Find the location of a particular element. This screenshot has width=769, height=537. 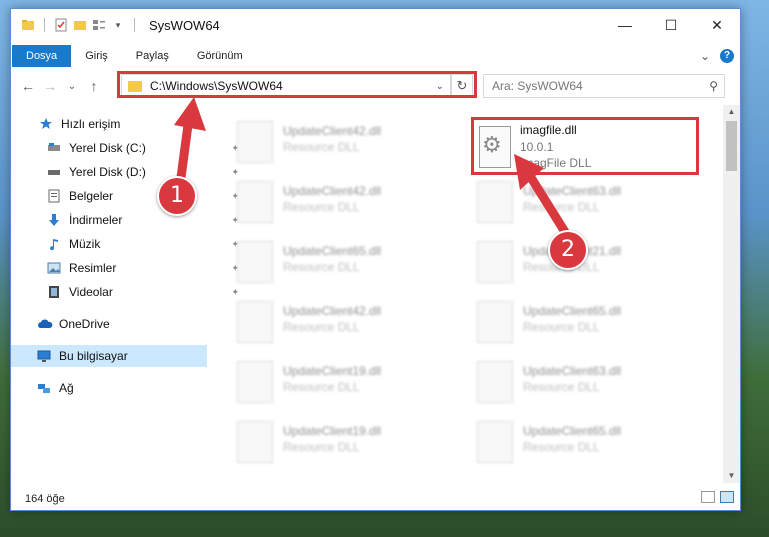

scroll-down-icon: ▼ is located at coordinates (731, 476).